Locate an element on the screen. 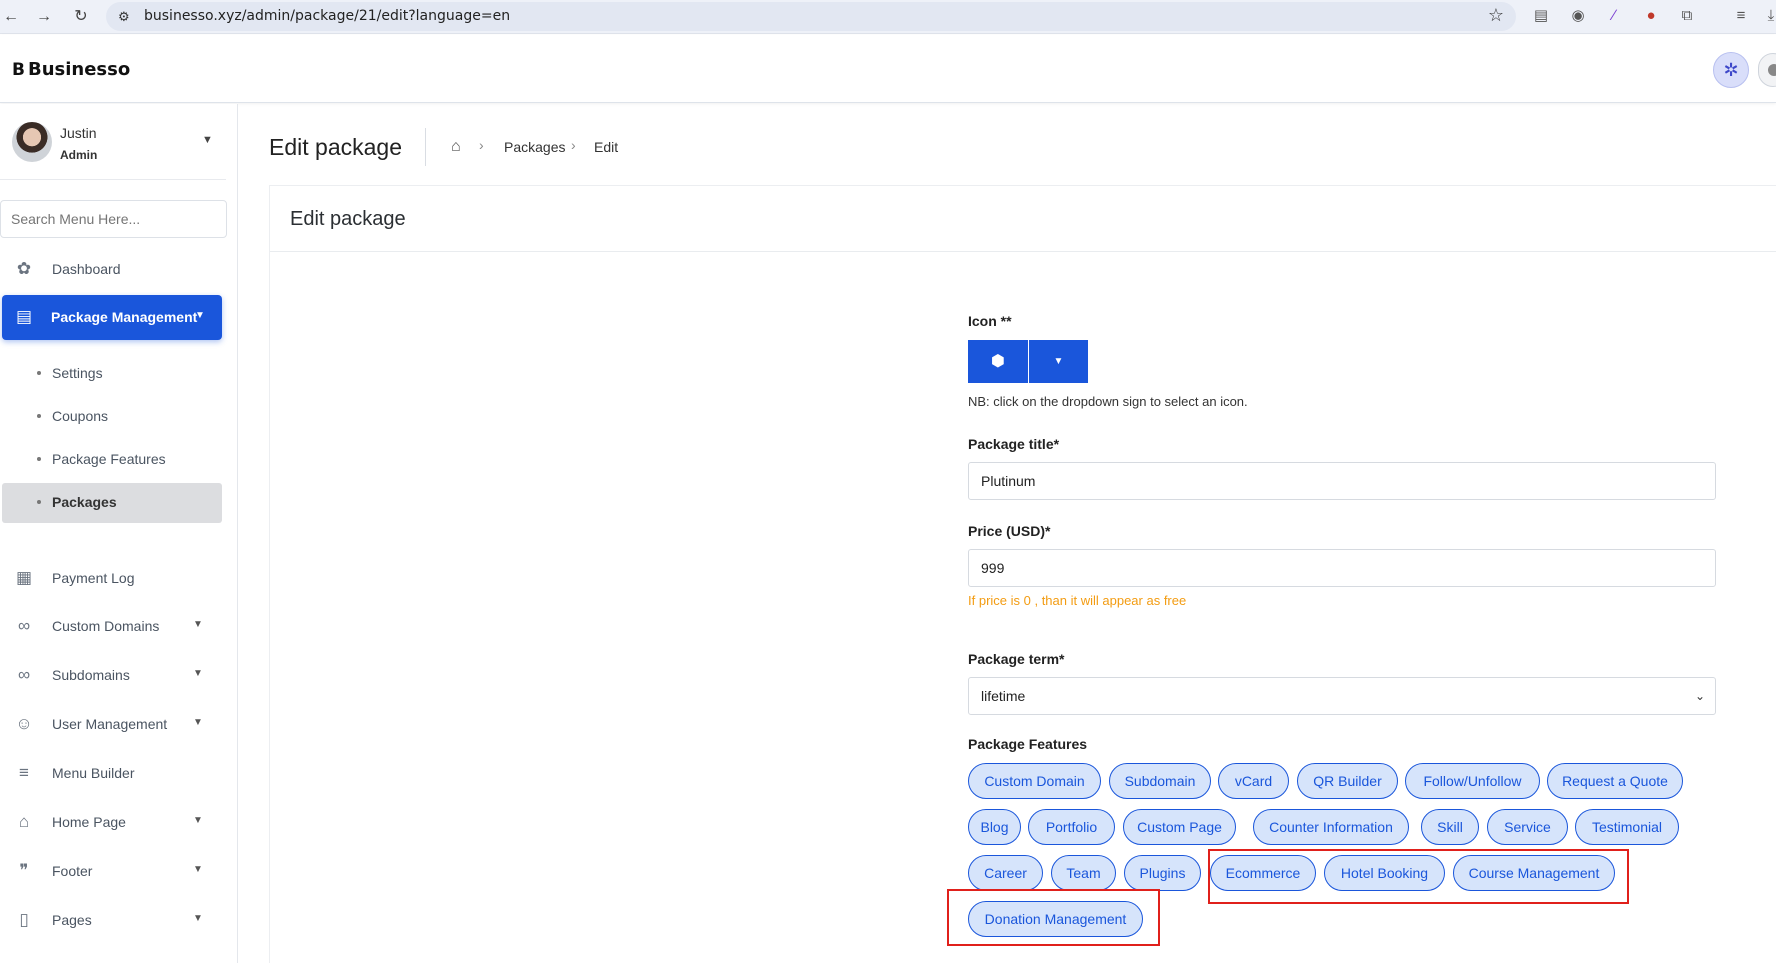  sidebar-subitem-packages: Packages is located at coordinates (112, 503).